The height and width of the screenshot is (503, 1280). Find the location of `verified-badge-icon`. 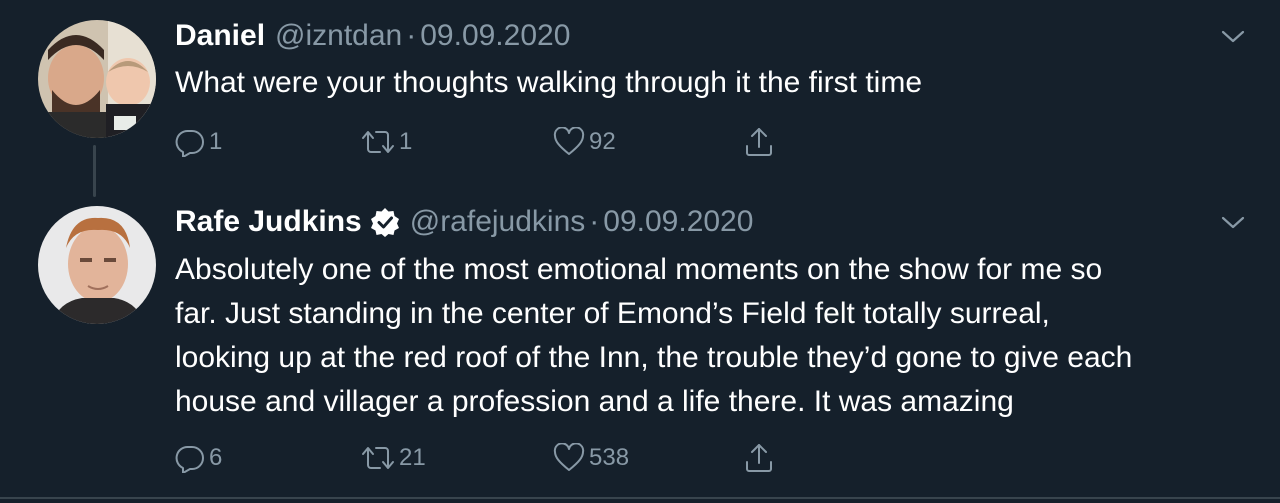

verified-badge-icon is located at coordinates (385, 222).